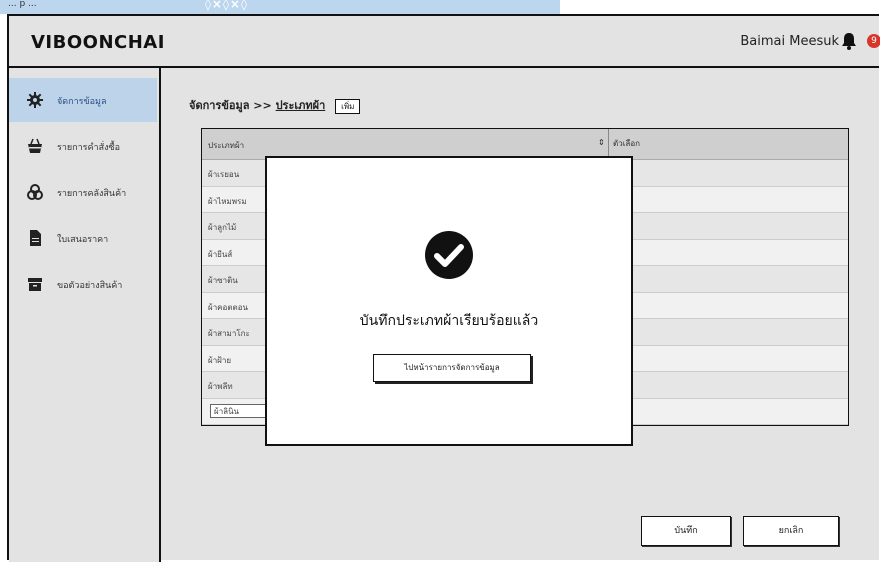 The height and width of the screenshot is (562, 880). What do you see at coordinates (35, 100) in the screenshot?
I see `gear-icon` at bounding box center [35, 100].